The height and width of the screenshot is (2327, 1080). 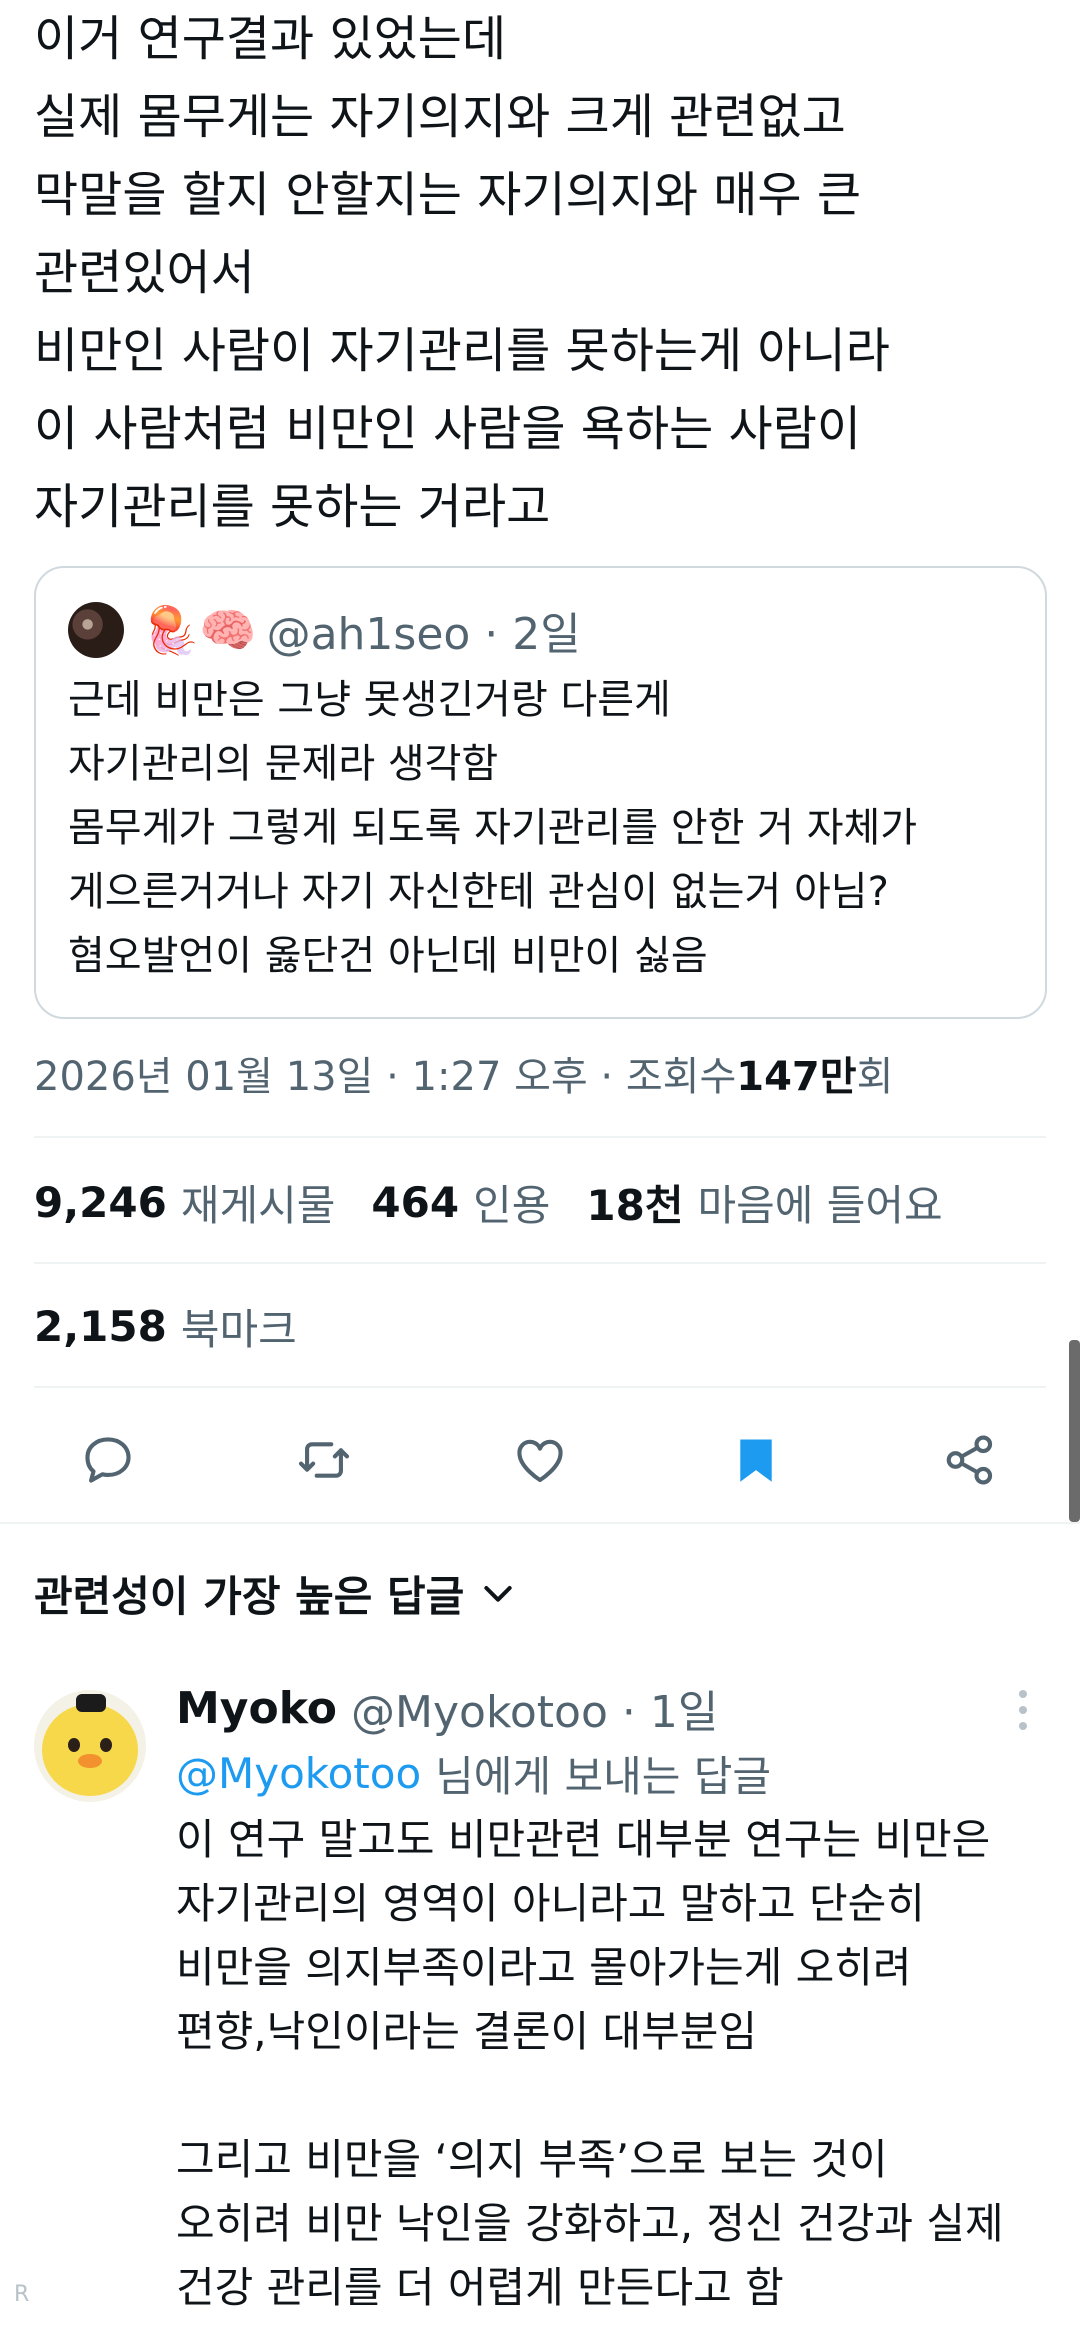 What do you see at coordinates (256, 1708) in the screenshot?
I see `reply-author-name: Myoko` at bounding box center [256, 1708].